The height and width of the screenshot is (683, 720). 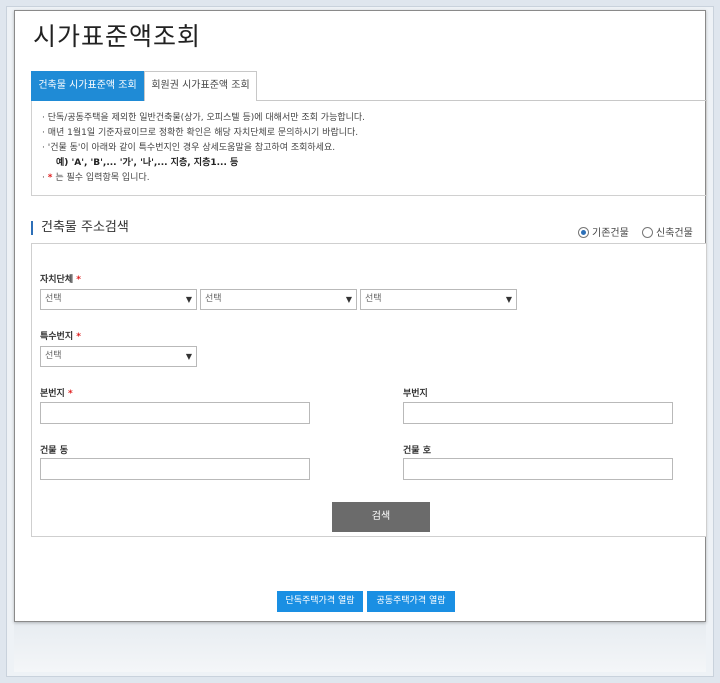 What do you see at coordinates (175, 413) in the screenshot?
I see `main-lot-number-input` at bounding box center [175, 413].